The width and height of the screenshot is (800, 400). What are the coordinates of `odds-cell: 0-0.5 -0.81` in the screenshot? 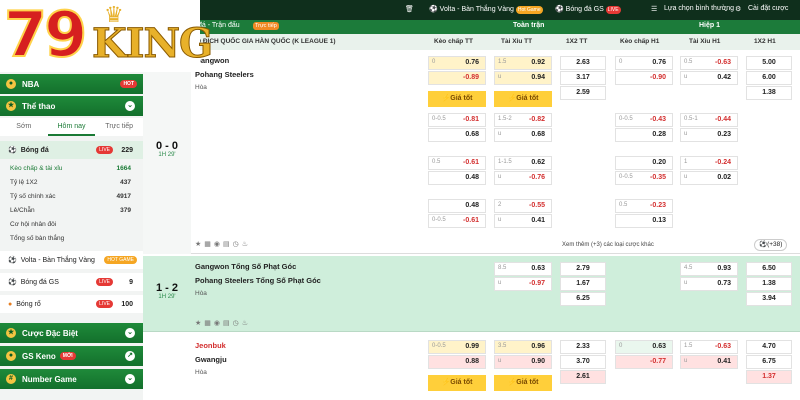 It's located at (457, 120).